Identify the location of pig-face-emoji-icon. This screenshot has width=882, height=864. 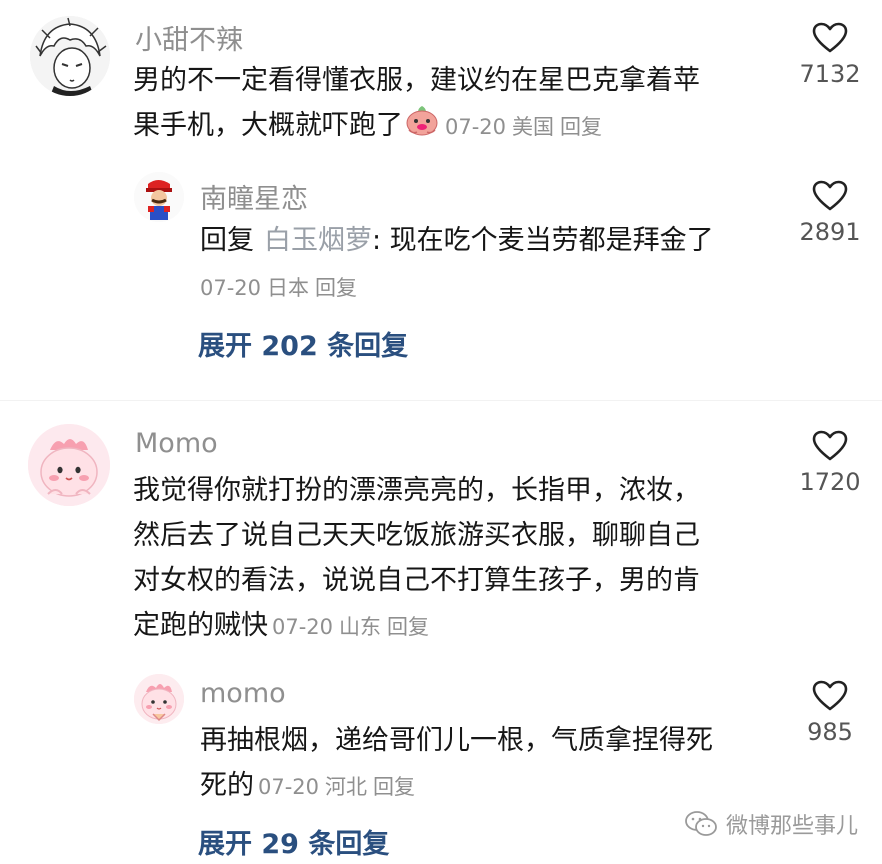
(422, 127).